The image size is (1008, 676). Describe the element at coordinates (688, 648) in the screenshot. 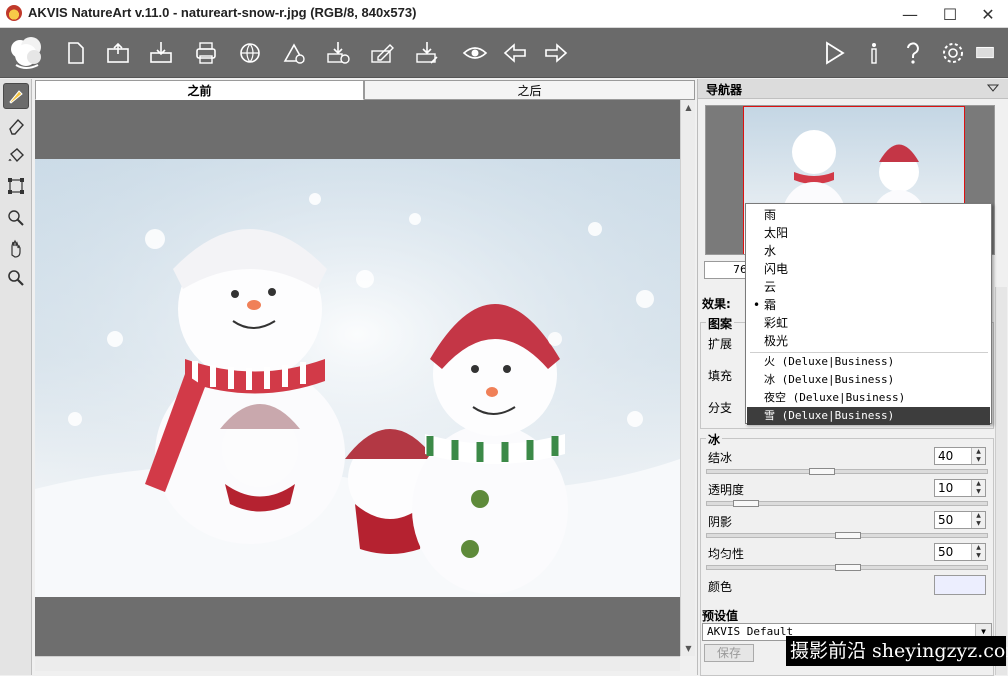

I see `scroll-down-icon: ▼` at that location.